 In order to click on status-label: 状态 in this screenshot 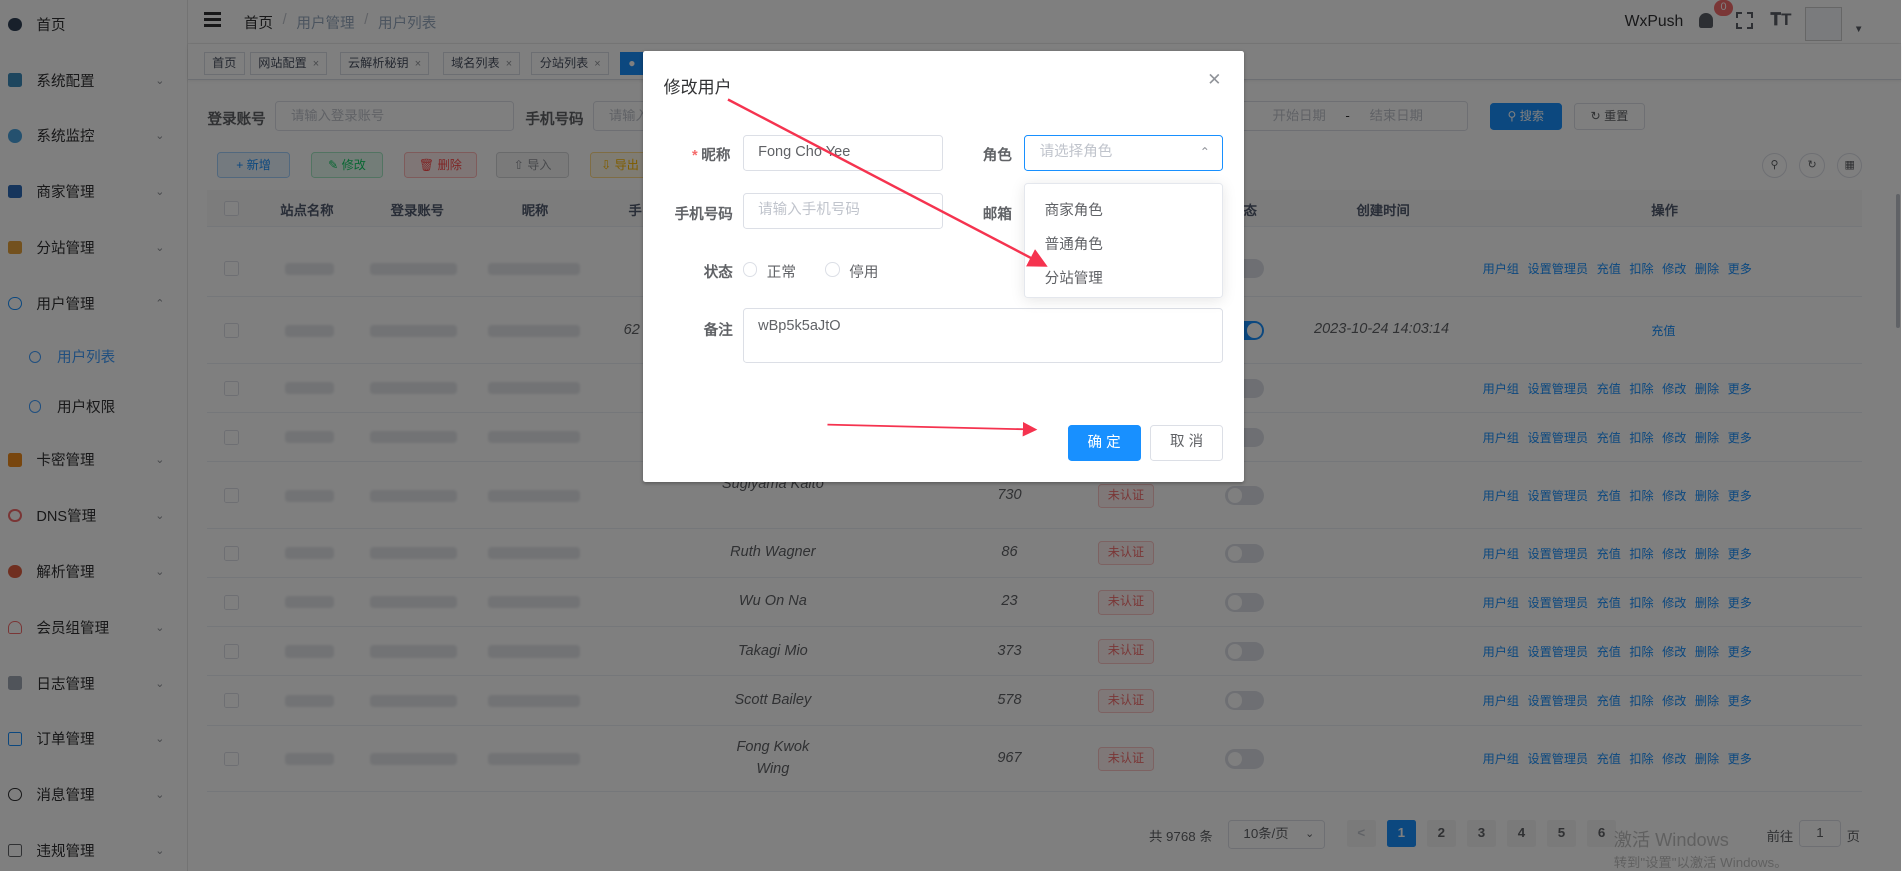, I will do `click(718, 272)`.